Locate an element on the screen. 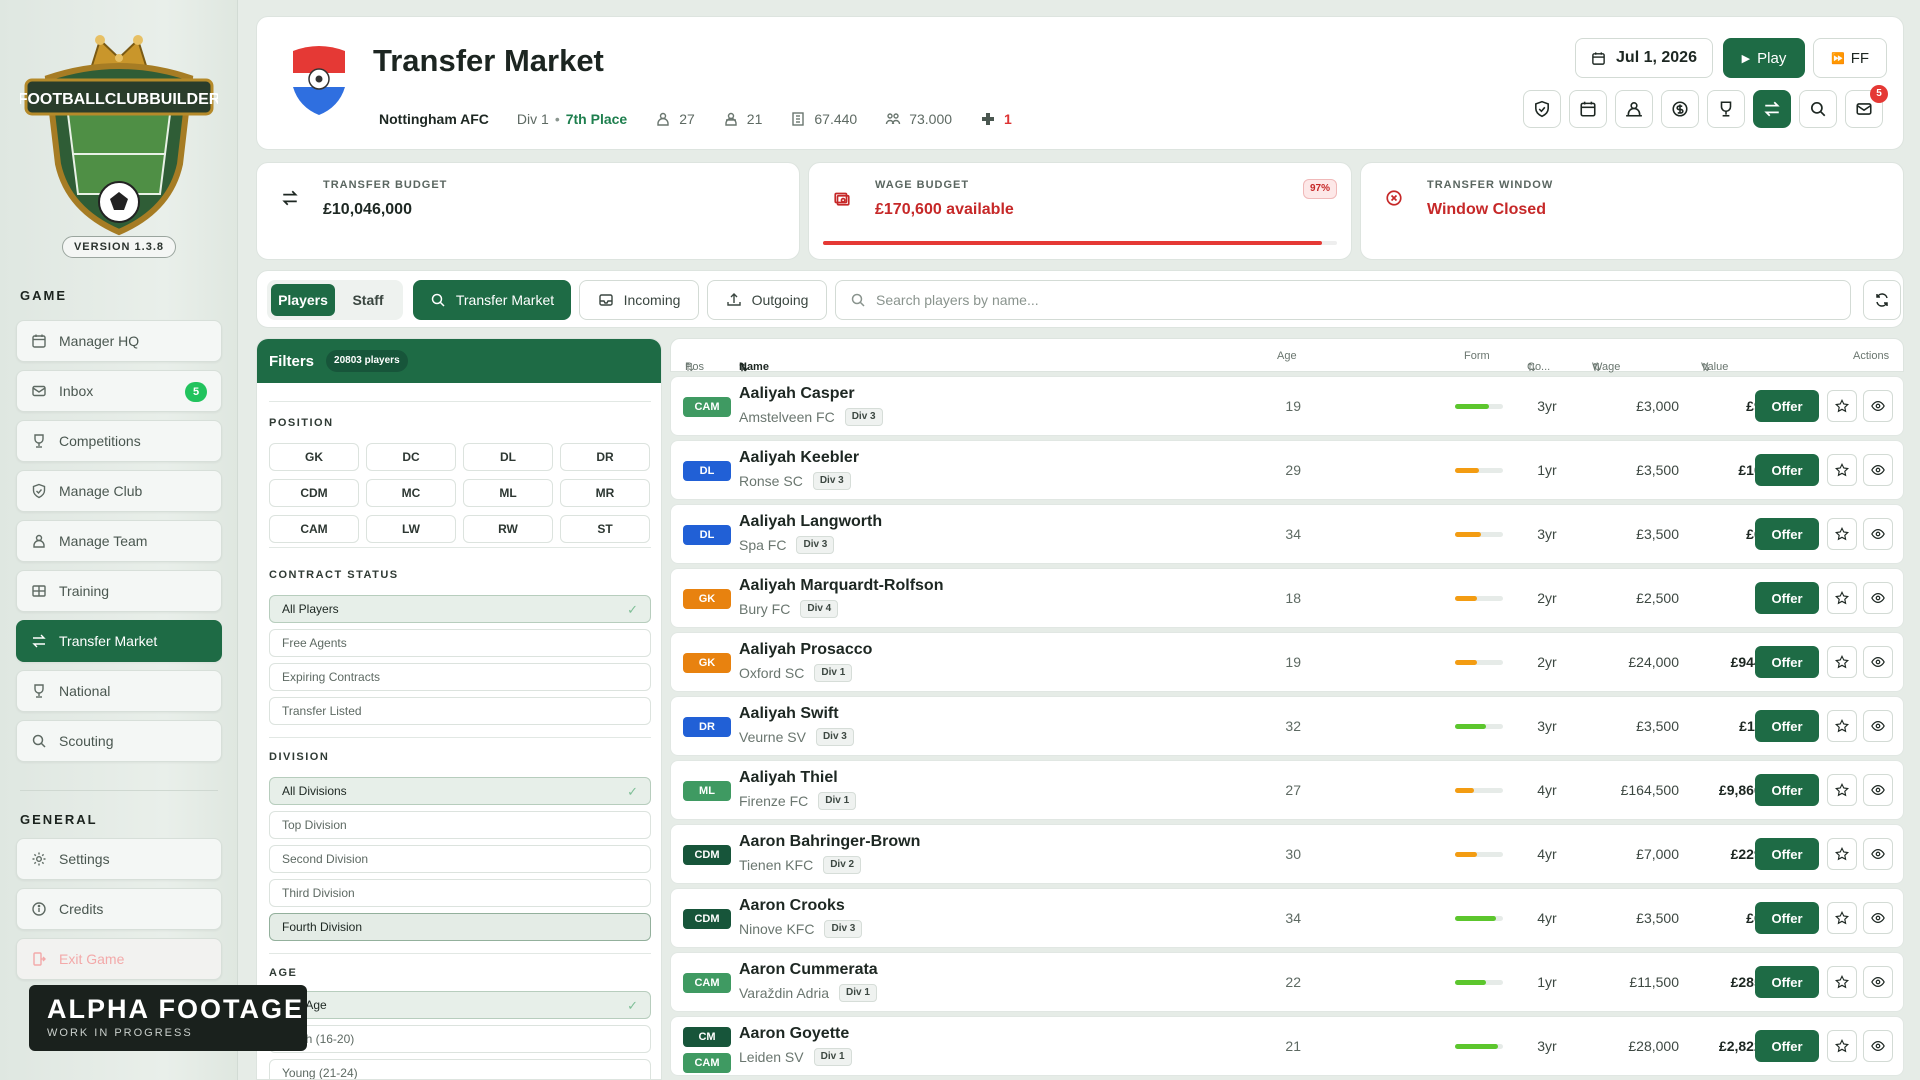  position-chip: GK is located at coordinates (314, 457).